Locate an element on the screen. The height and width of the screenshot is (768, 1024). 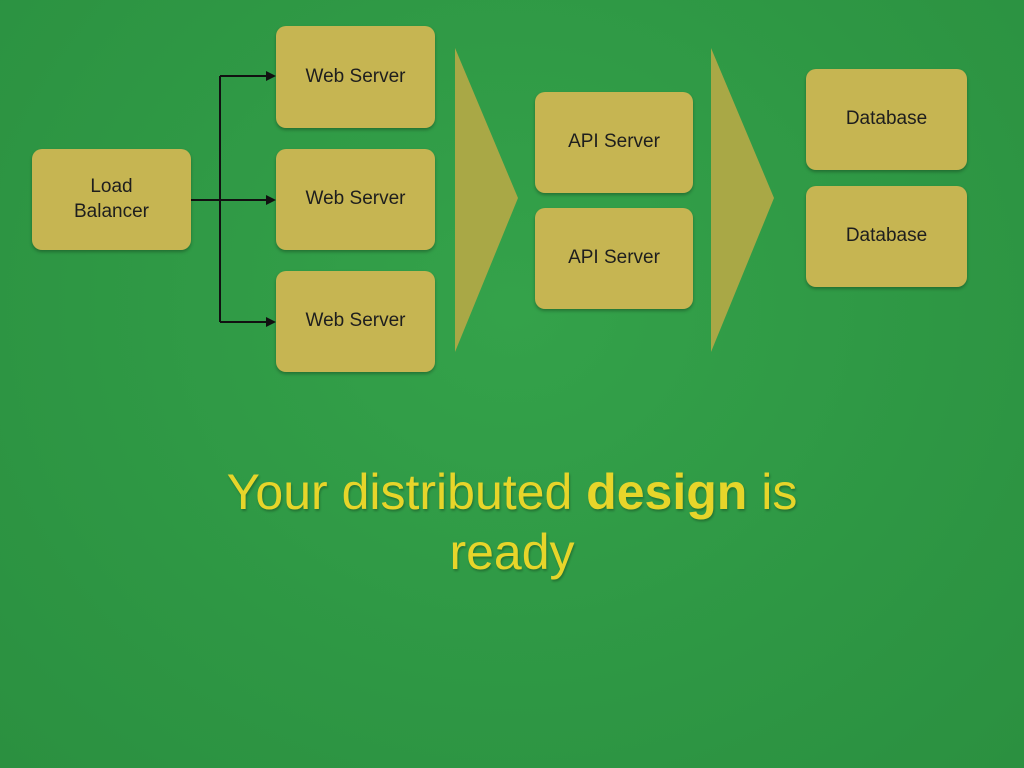
caption-text-before: Your distributed is located at coordinates (406, 492).